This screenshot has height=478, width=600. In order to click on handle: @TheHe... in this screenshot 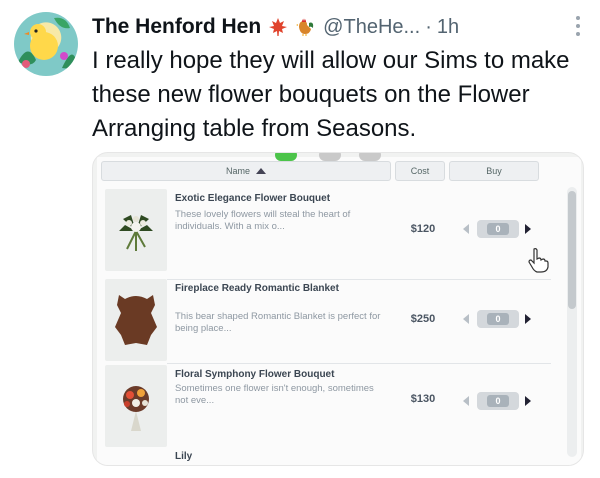, I will do `click(371, 27)`.